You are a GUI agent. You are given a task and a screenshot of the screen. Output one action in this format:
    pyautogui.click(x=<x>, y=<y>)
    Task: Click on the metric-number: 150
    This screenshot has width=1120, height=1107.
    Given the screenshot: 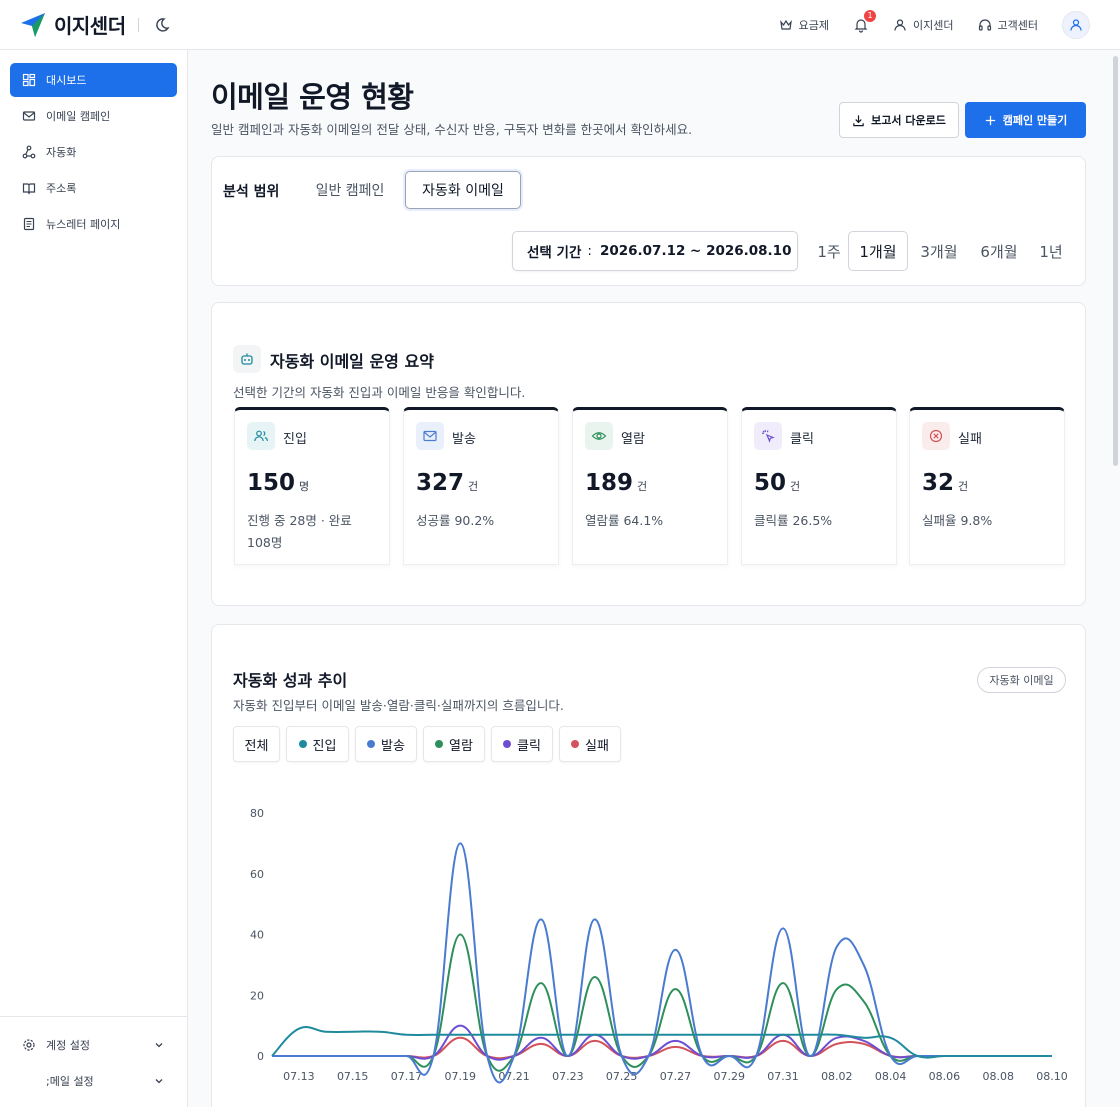 What is the action you would take?
    pyautogui.click(x=271, y=483)
    